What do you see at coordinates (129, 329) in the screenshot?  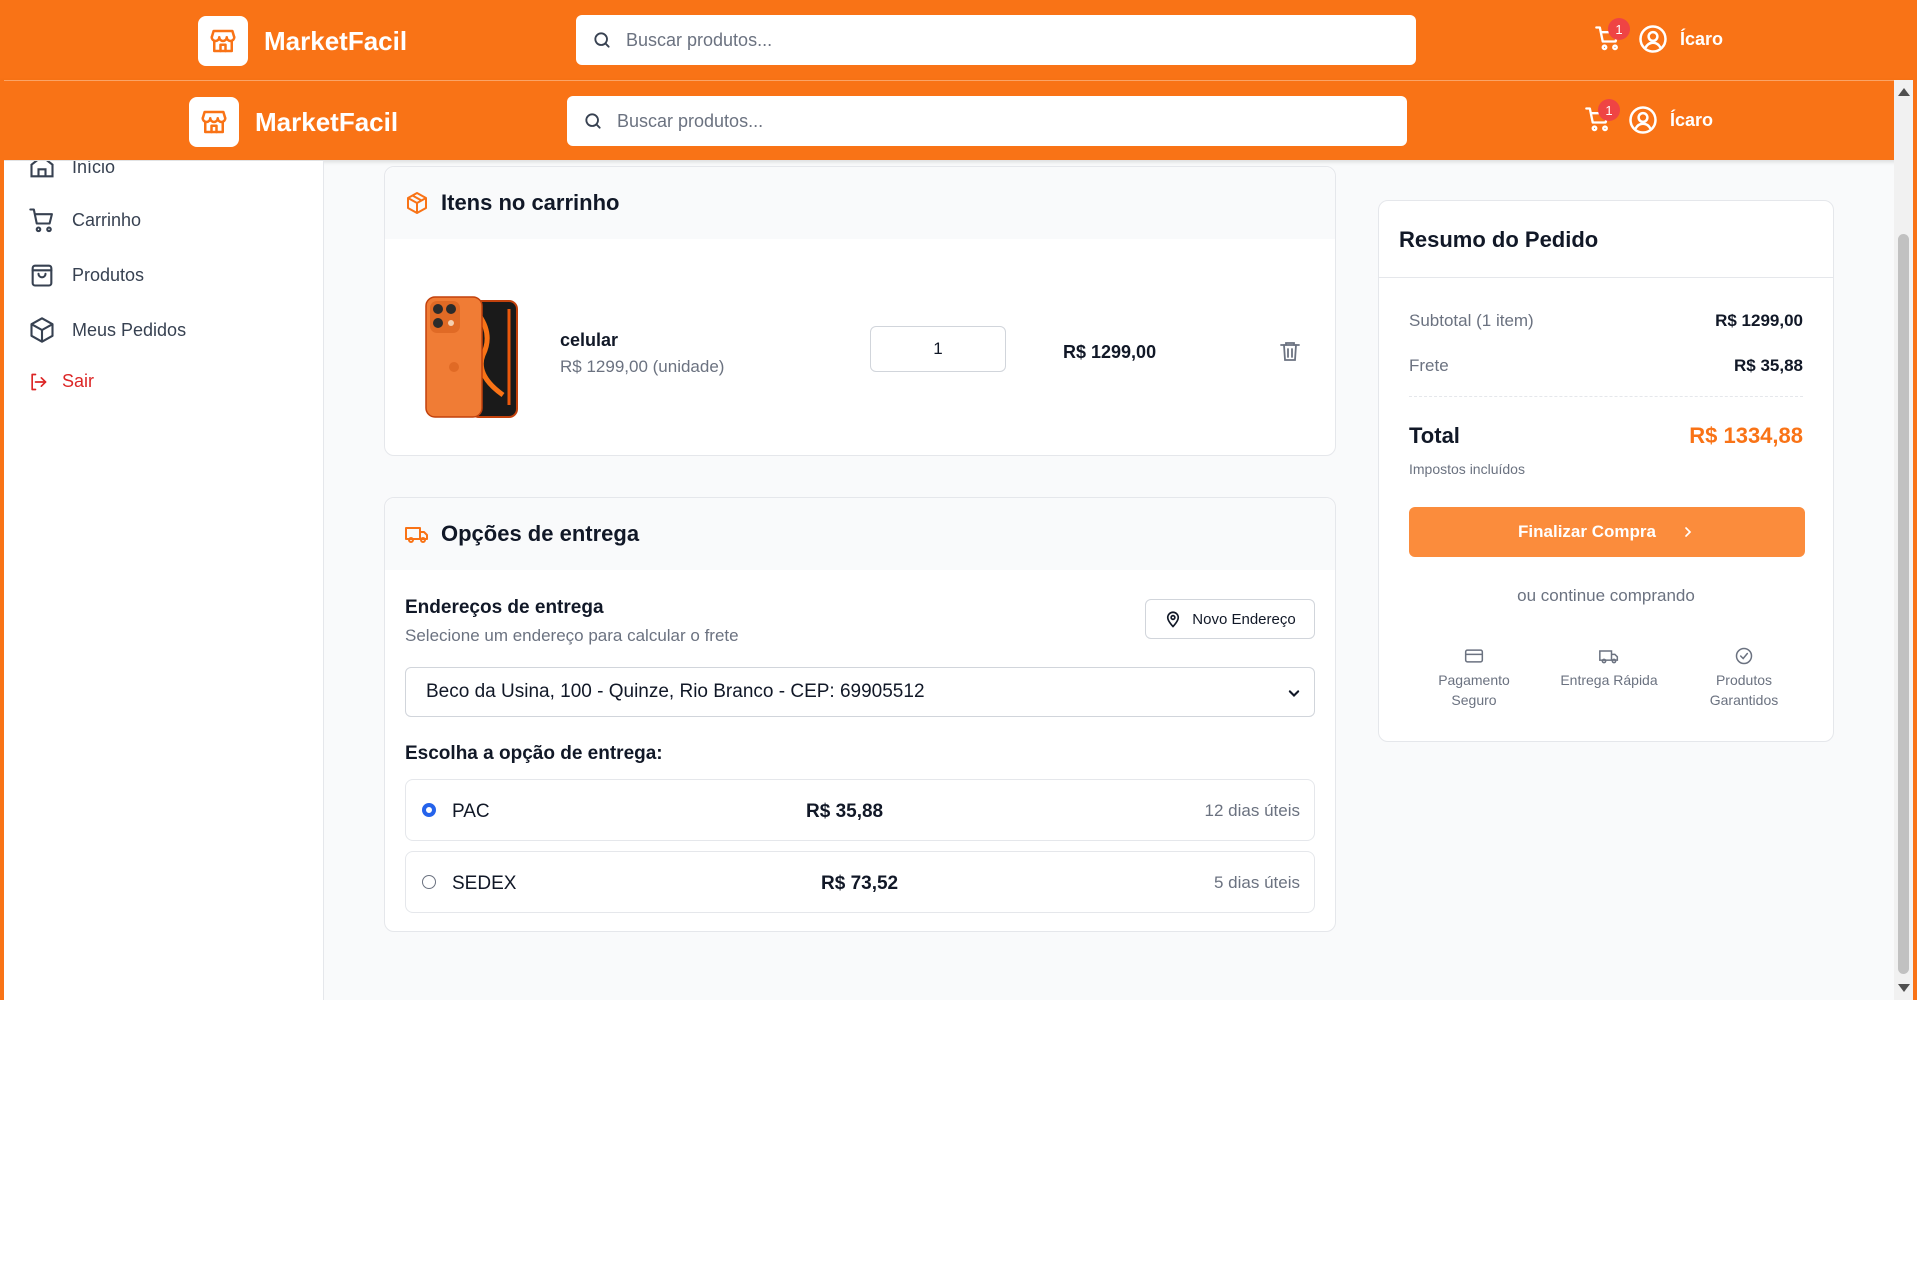 I see `sidebar-item-label: Meus Pedidos` at bounding box center [129, 329].